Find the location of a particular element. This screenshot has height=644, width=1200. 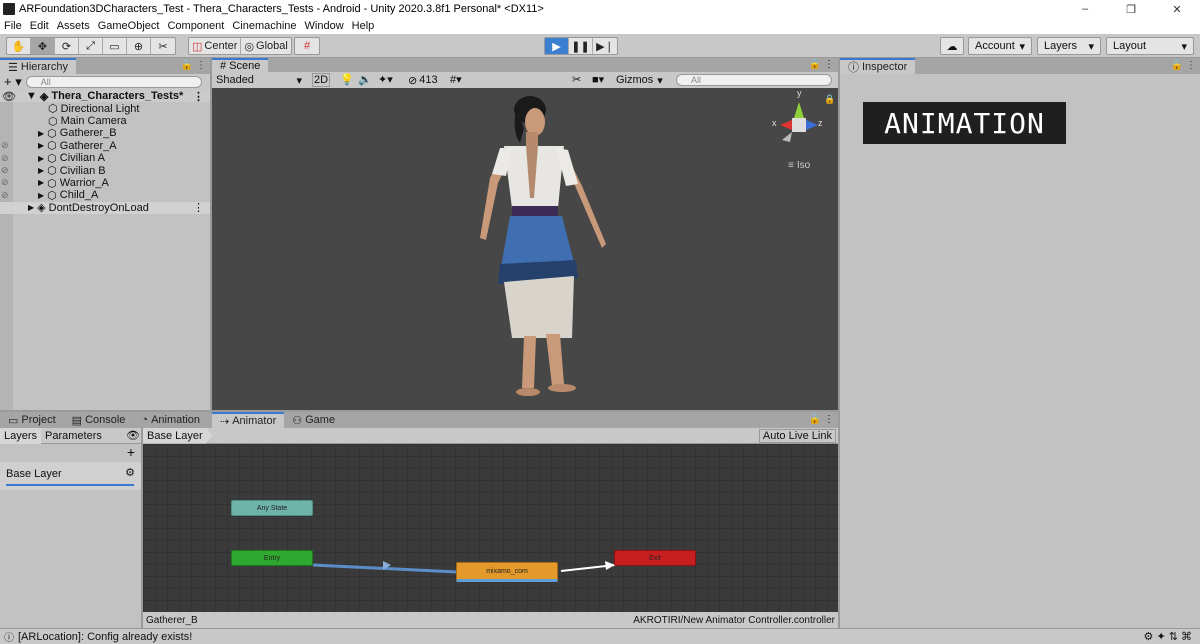

status-message: [ARLocation]: Config already exists! is located at coordinates (105, 637).